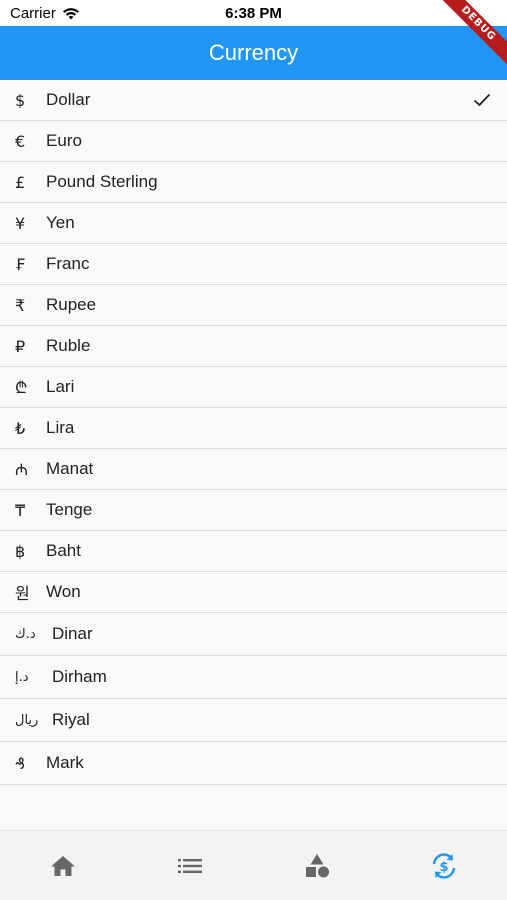  I want to click on currency-label: Euro, so click(64, 140).